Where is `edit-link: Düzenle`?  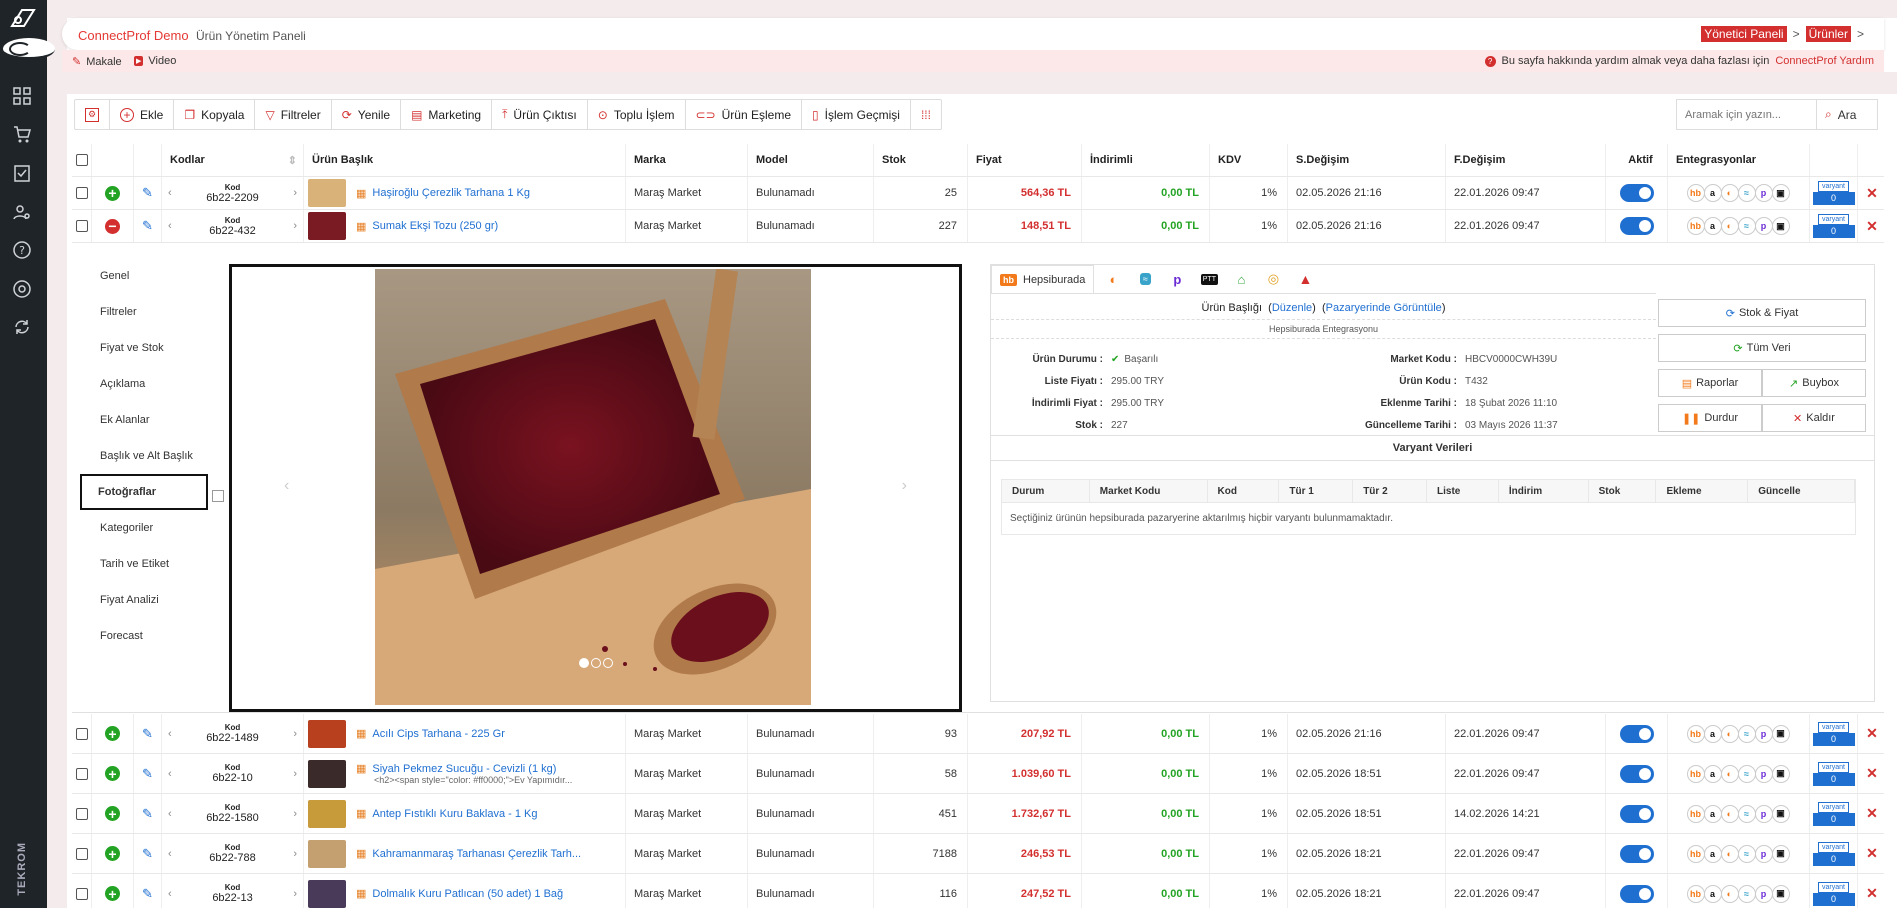 edit-link: Düzenle is located at coordinates (1292, 308).